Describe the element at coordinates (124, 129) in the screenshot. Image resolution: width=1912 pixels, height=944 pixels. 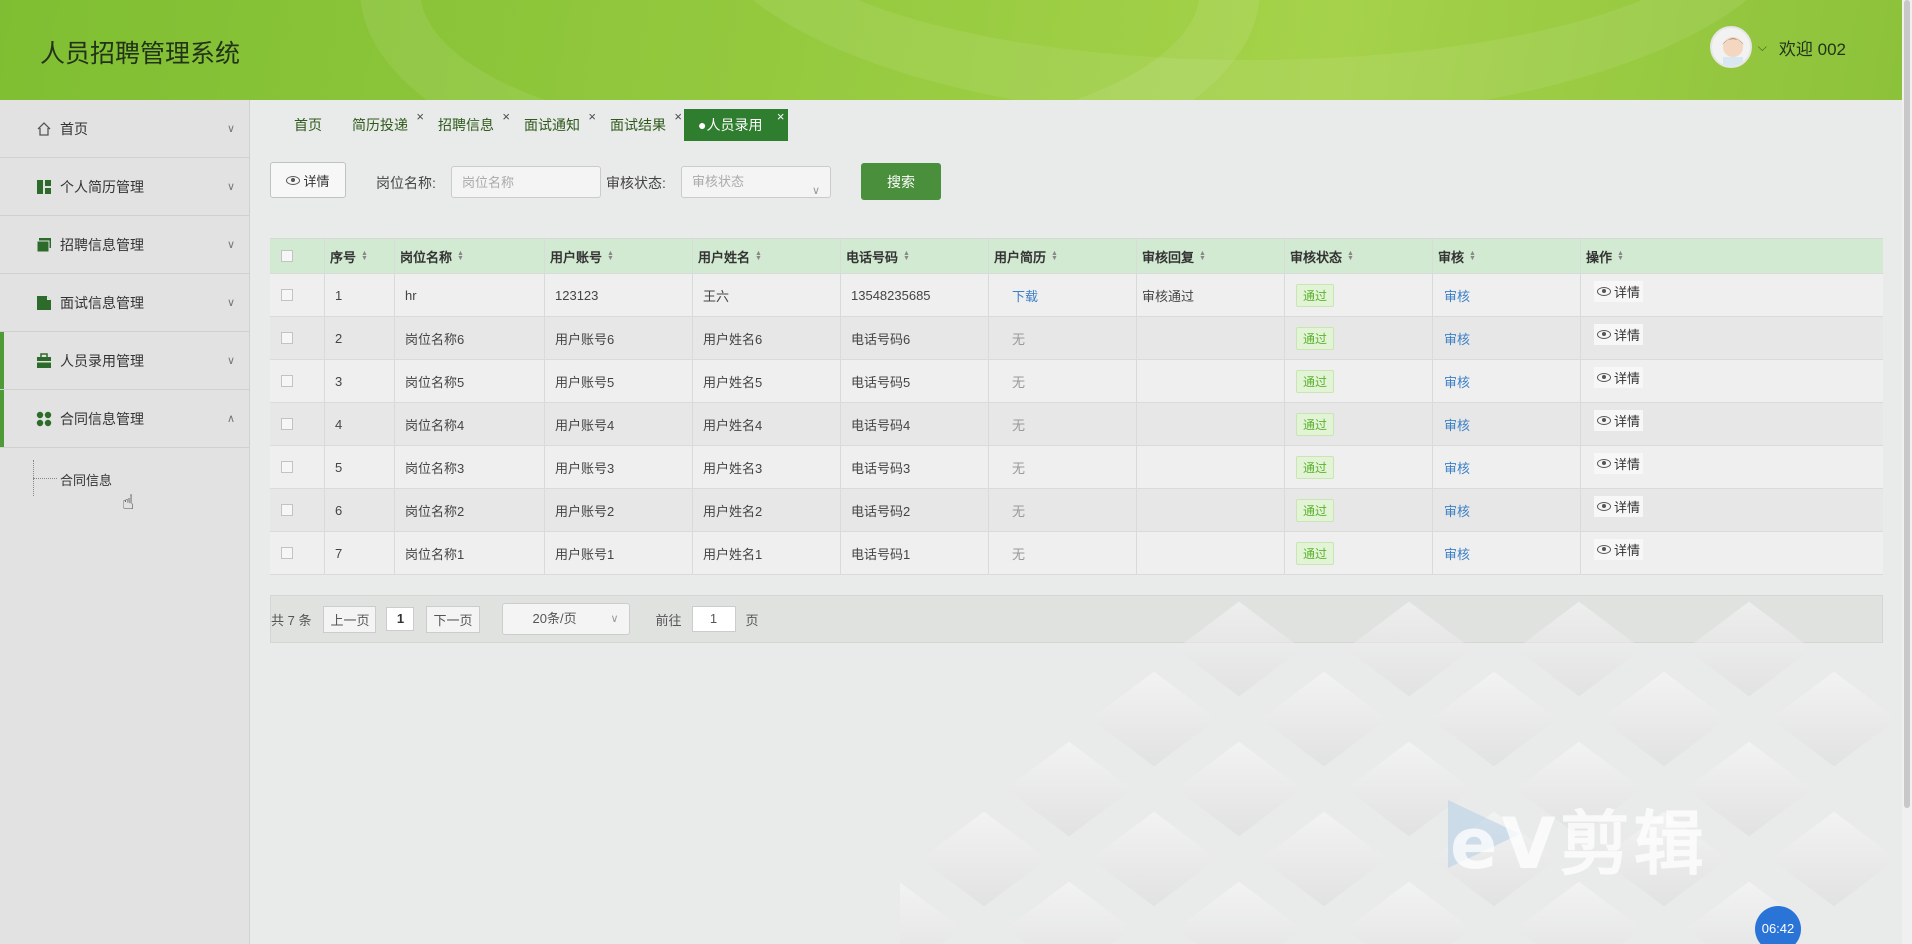
I see `sidebar-item-home: 首页 ∨` at that location.